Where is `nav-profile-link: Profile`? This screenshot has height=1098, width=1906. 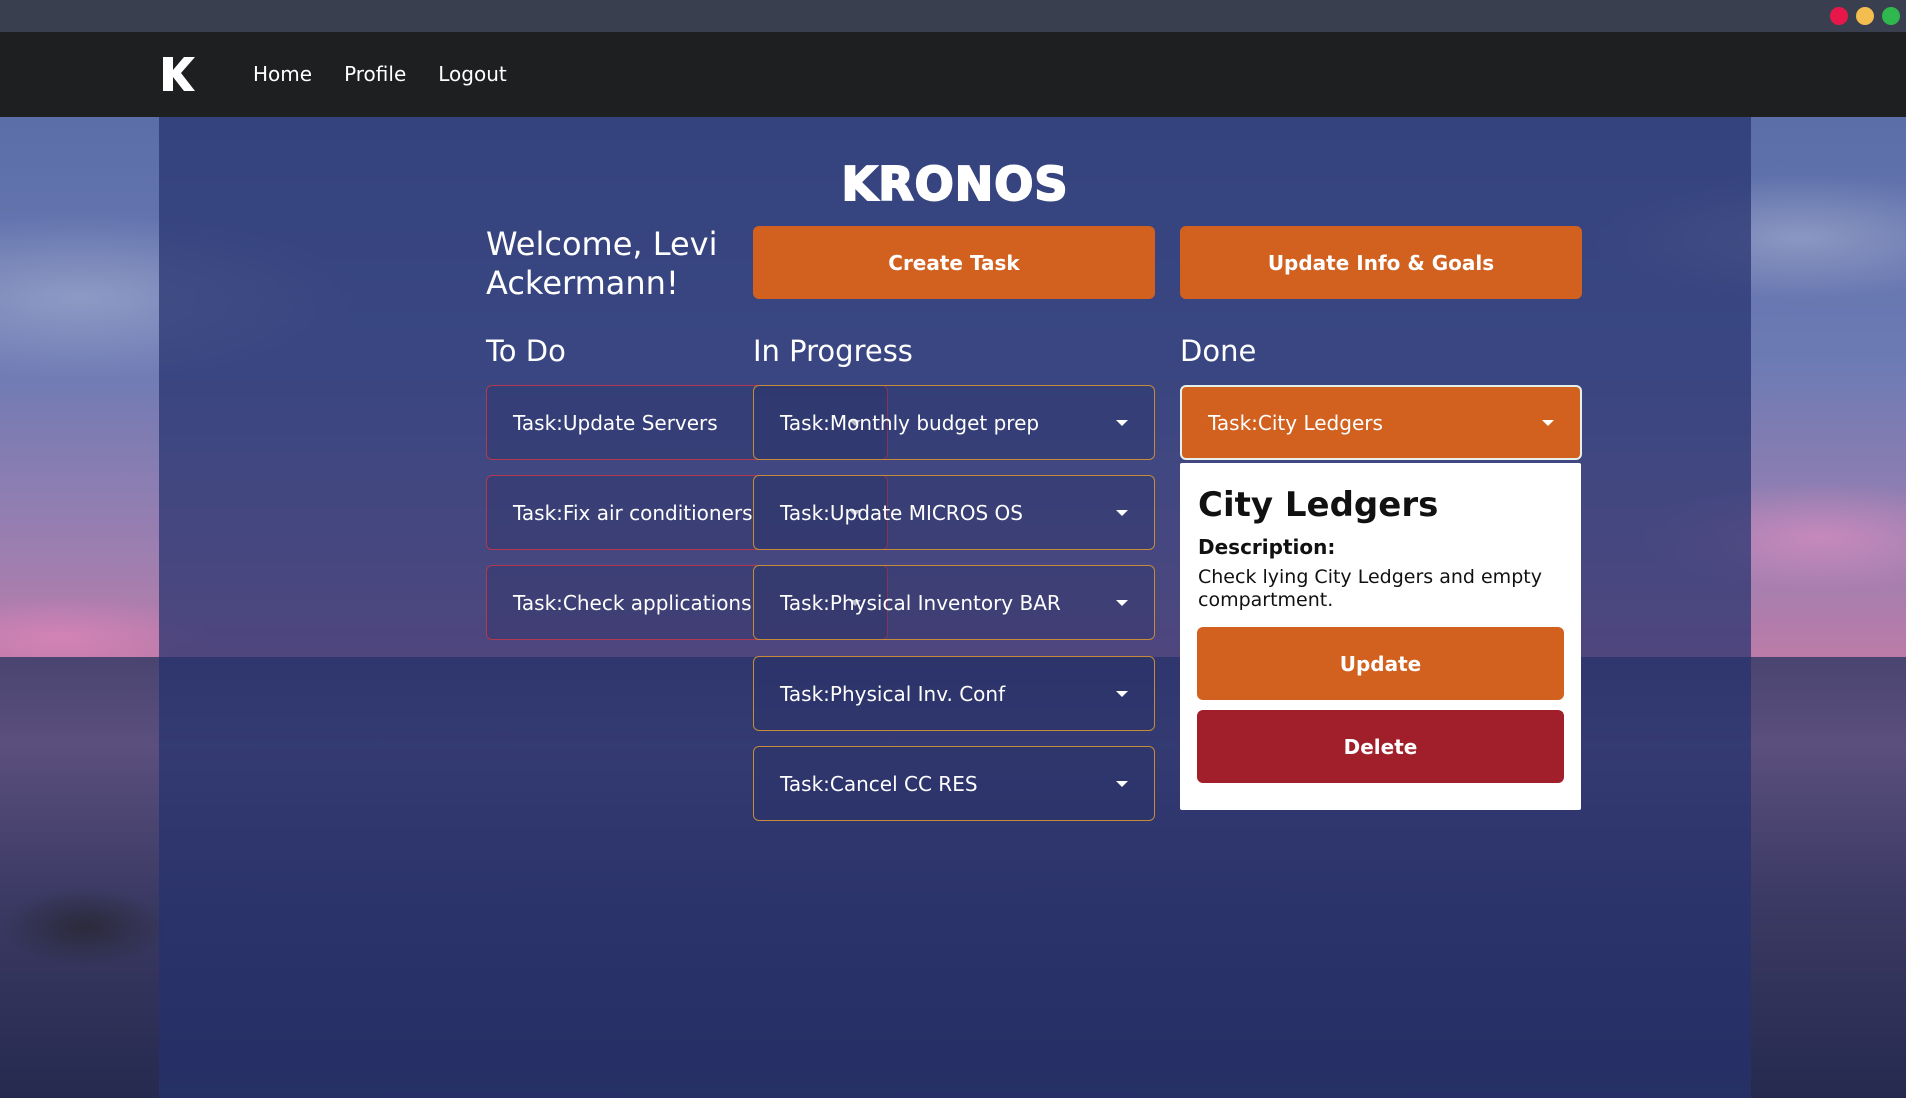
nav-profile-link: Profile is located at coordinates (375, 74).